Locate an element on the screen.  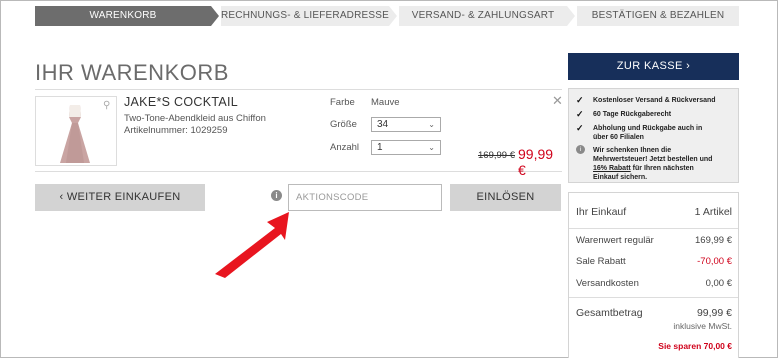
summary-row-label: Warenwert regulär is located at coordinates (615, 240).